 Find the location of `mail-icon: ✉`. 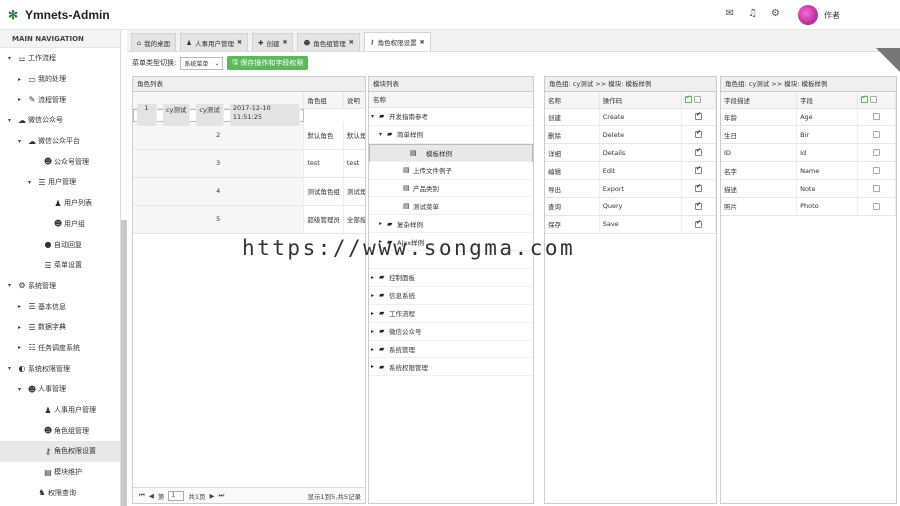

mail-icon: ✉ is located at coordinates (730, 13).